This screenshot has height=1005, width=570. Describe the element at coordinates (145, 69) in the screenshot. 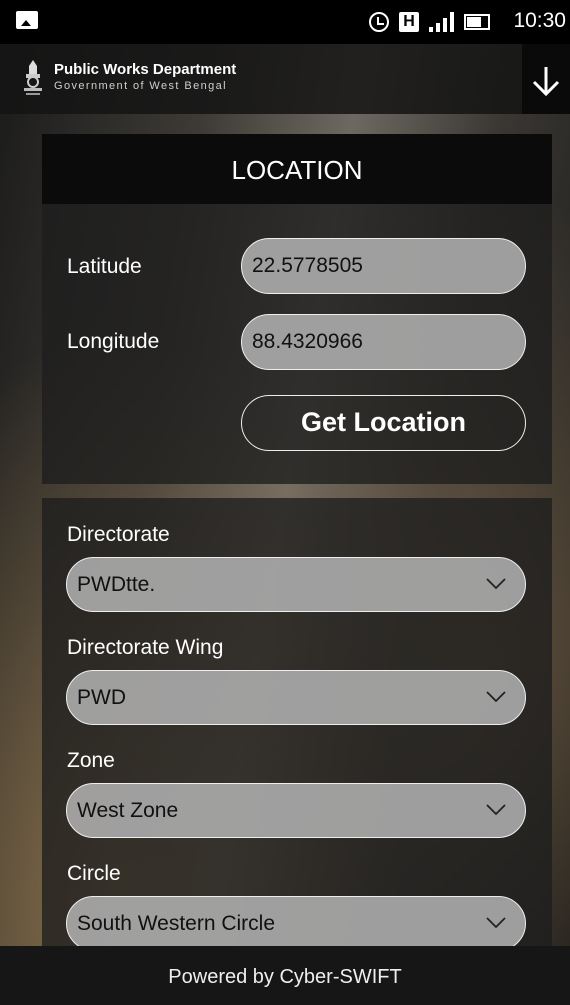

I see `header-title: Public Works Department` at that location.